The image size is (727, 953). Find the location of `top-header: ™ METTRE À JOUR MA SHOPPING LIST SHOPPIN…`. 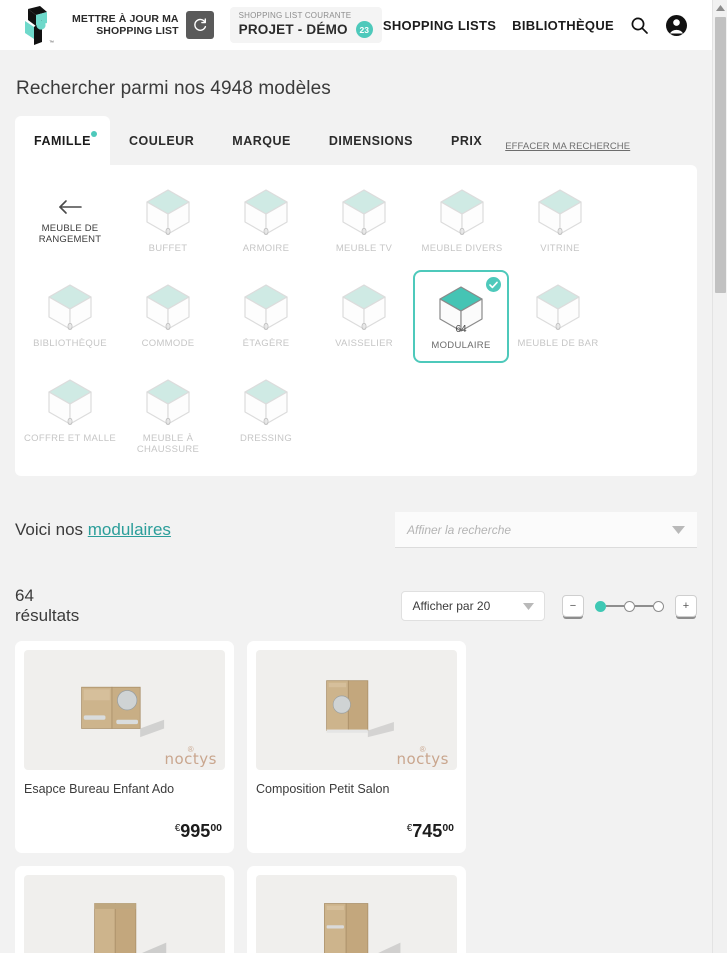

top-header: ™ METTRE À JOUR MA SHOPPING LIST SHOPPIN… is located at coordinates (356, 25).